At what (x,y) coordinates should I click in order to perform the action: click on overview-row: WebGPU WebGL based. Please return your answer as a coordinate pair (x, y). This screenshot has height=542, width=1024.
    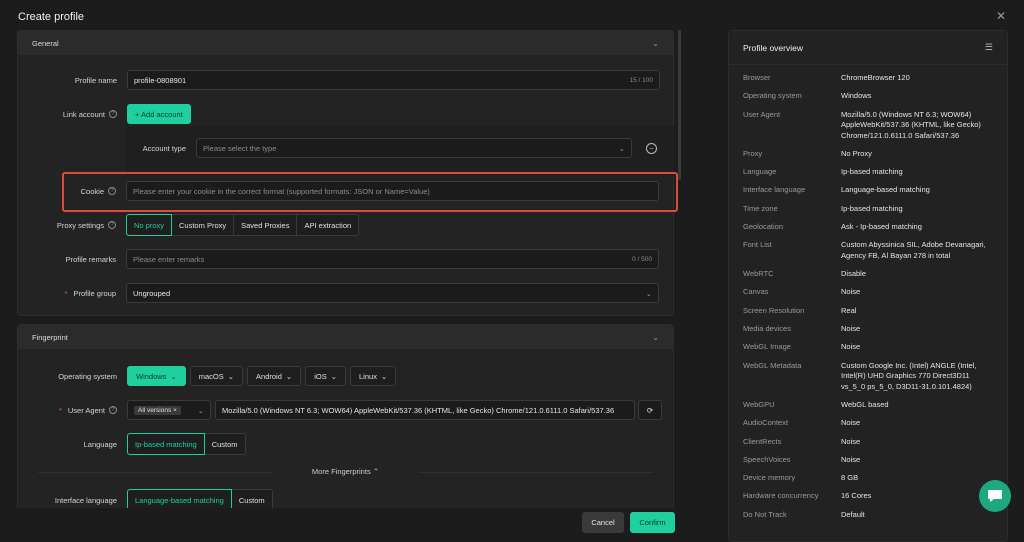
    Looking at the image, I should click on (868, 405).